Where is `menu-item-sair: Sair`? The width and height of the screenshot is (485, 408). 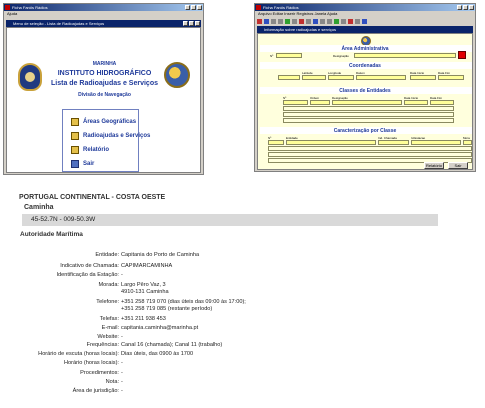
menu-item-sair: Sair is located at coordinates (82, 164).